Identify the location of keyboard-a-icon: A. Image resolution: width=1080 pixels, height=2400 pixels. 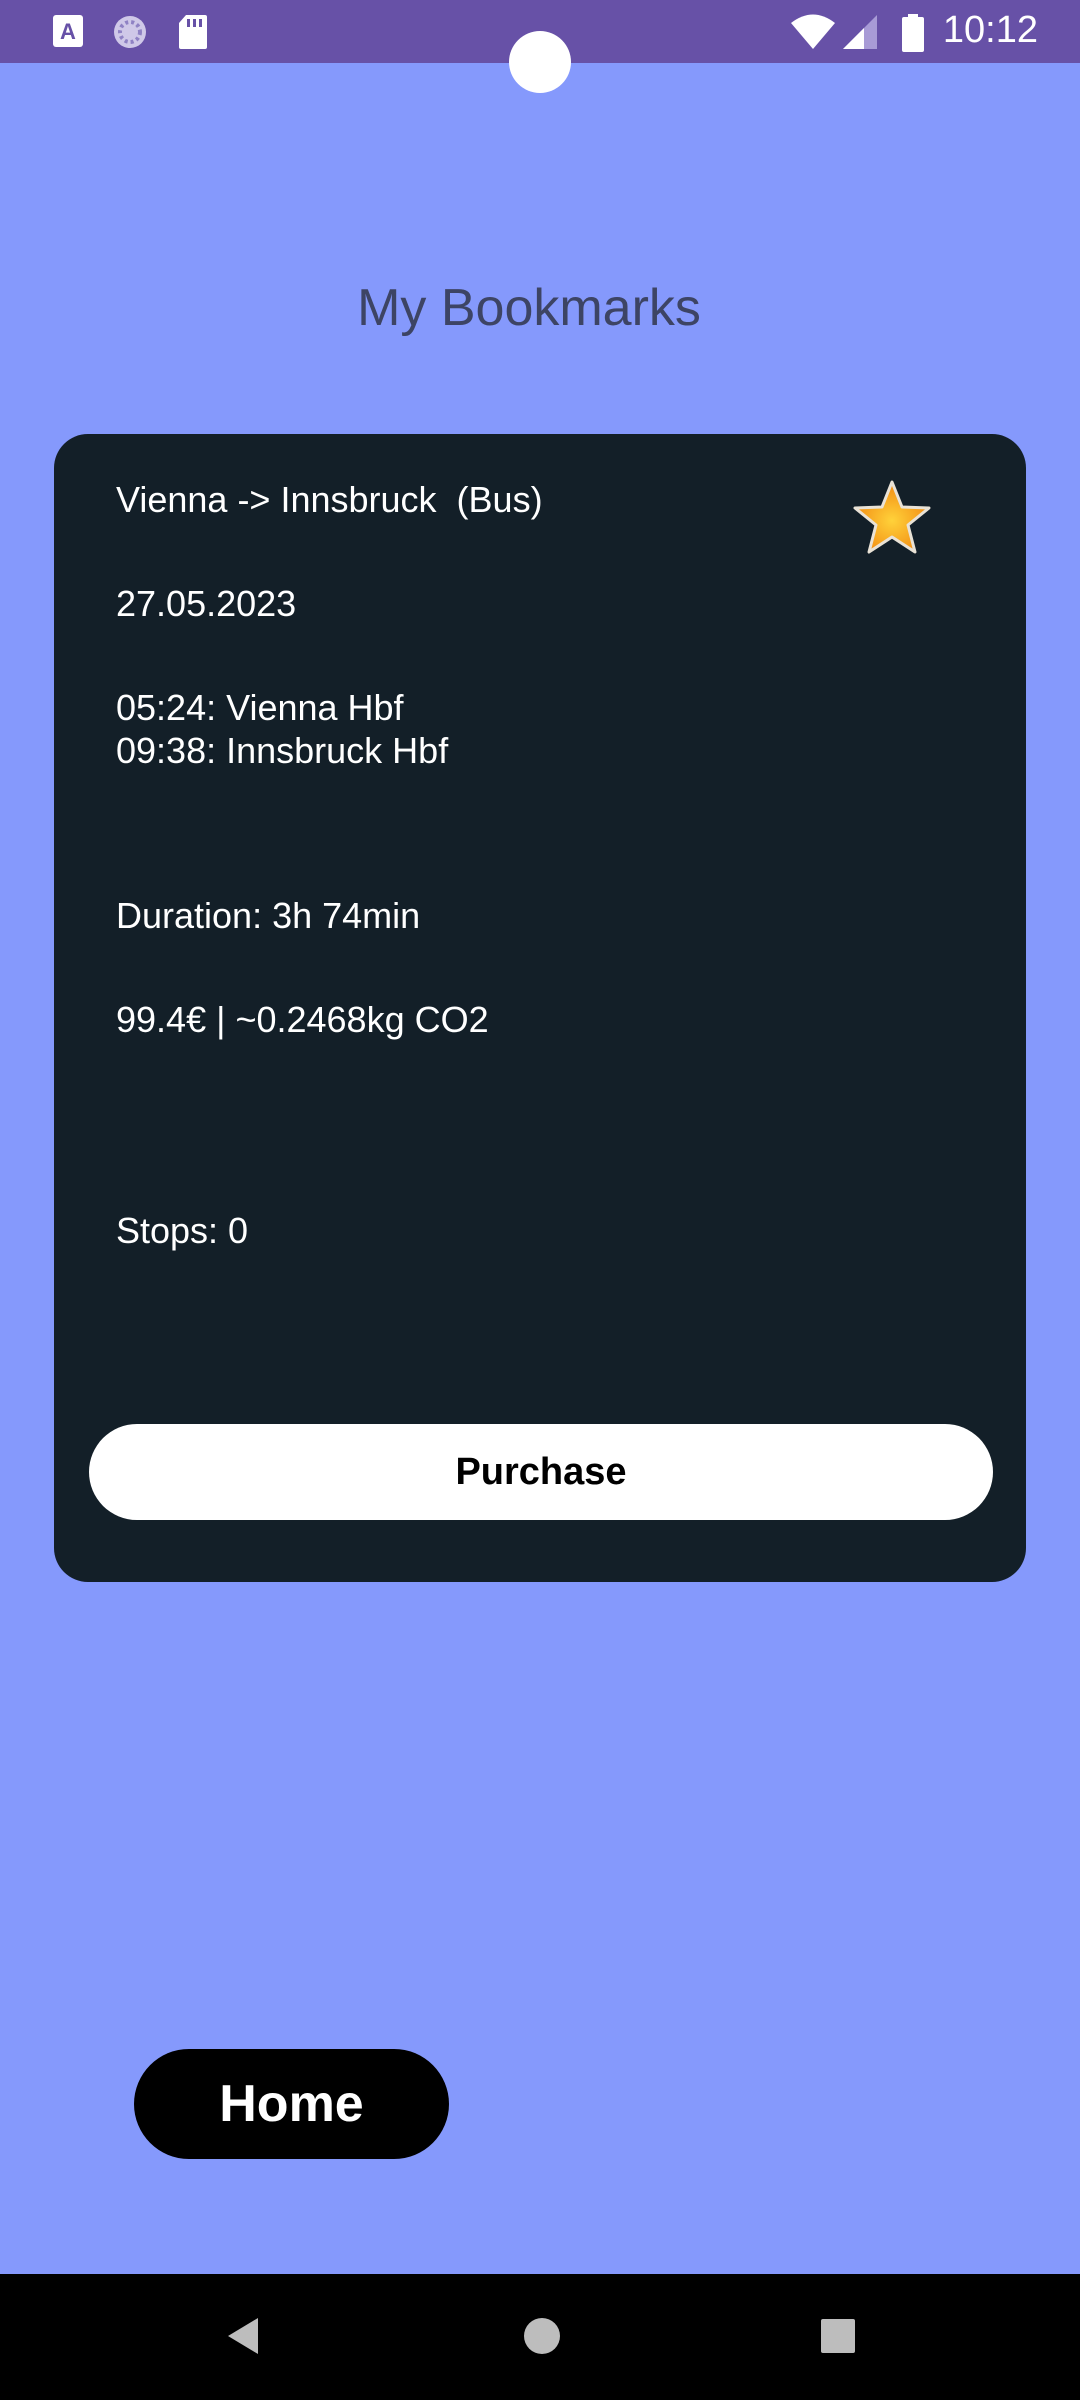
(68, 33).